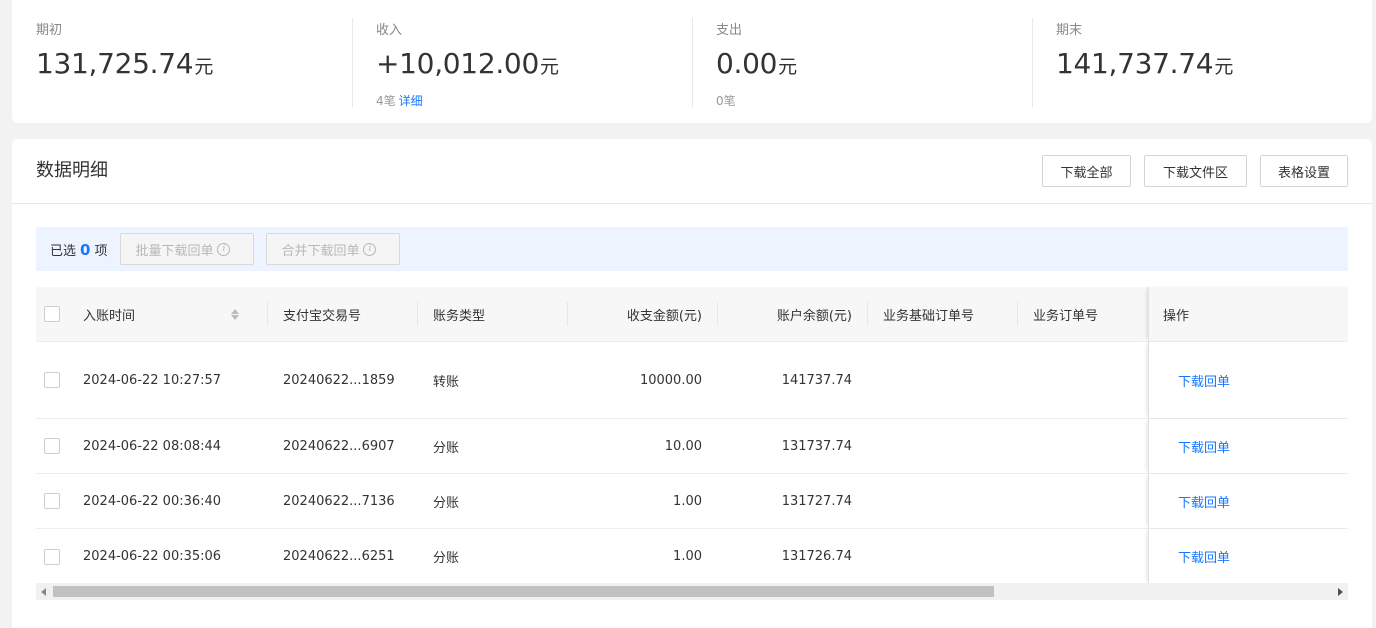 Image resolution: width=1376 pixels, height=628 pixels. I want to click on stat-opening: 期初 131,725.74 元, so click(182, 61).